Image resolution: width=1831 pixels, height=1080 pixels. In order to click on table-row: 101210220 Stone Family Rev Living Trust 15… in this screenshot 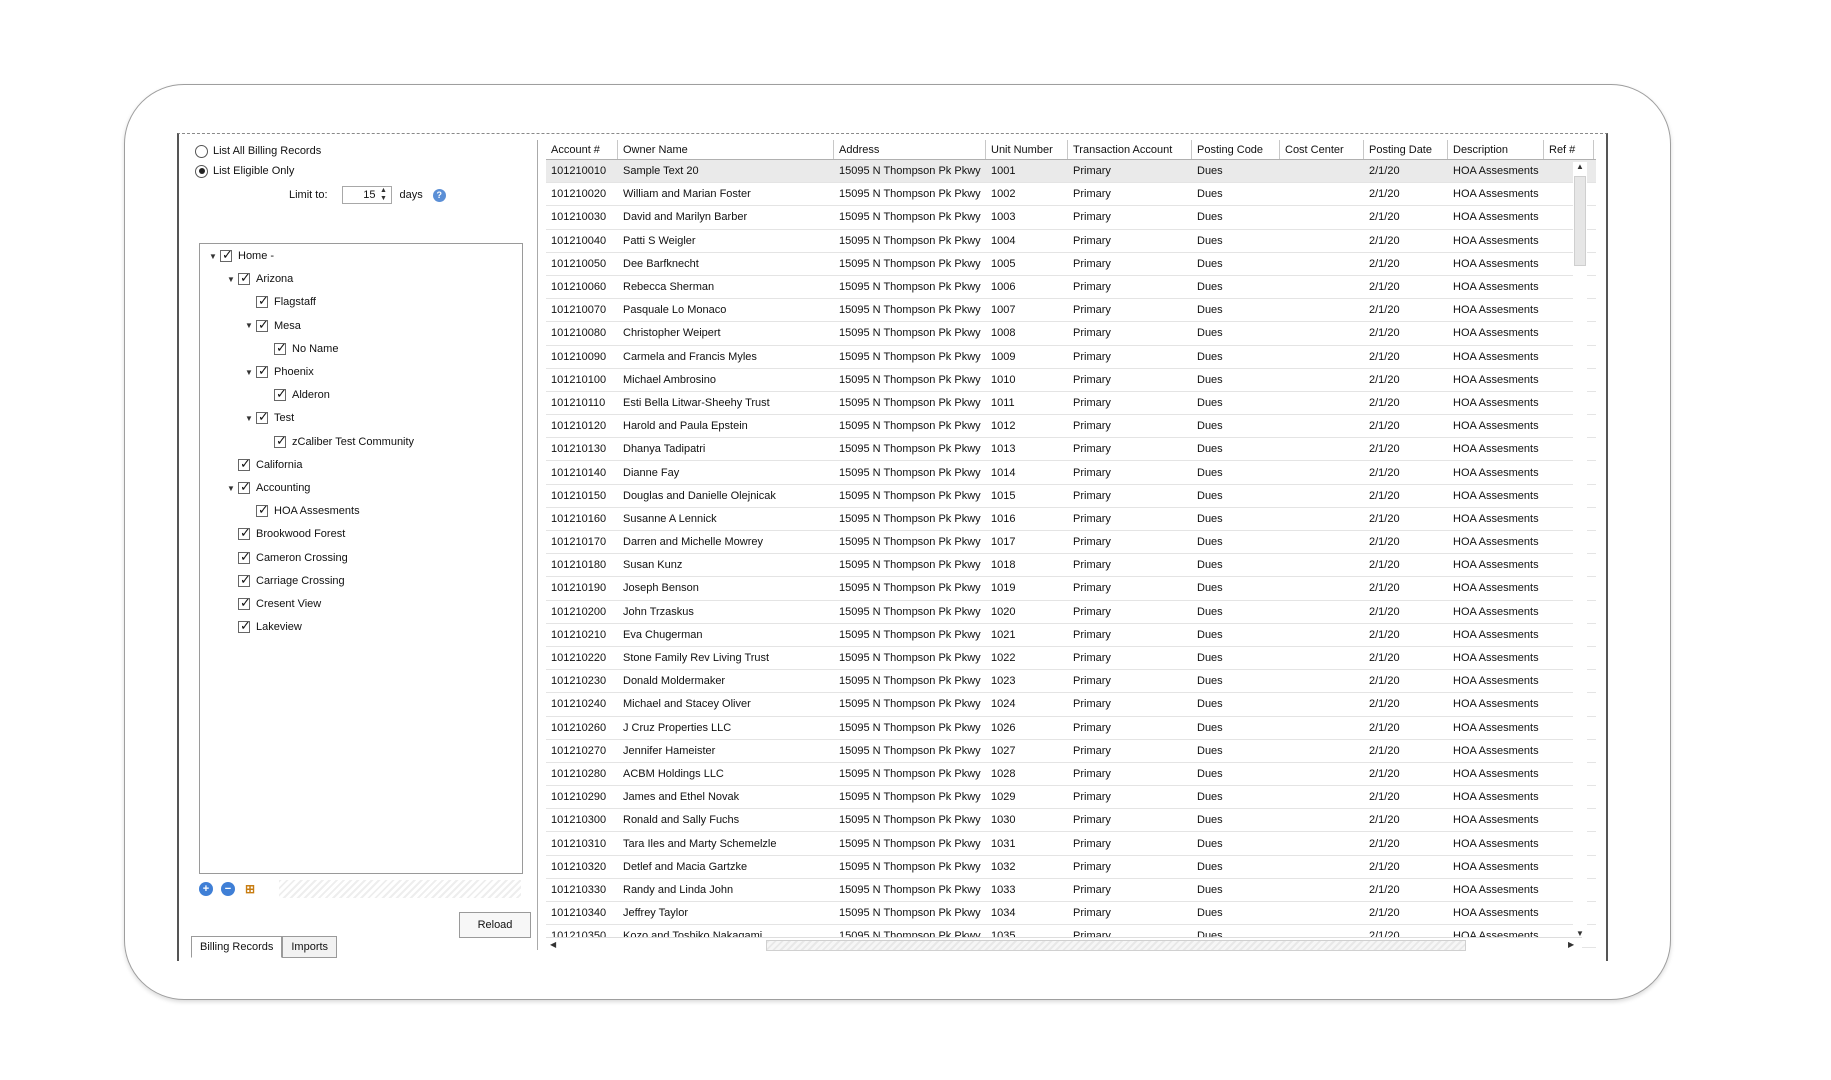, I will do `click(1071, 659)`.